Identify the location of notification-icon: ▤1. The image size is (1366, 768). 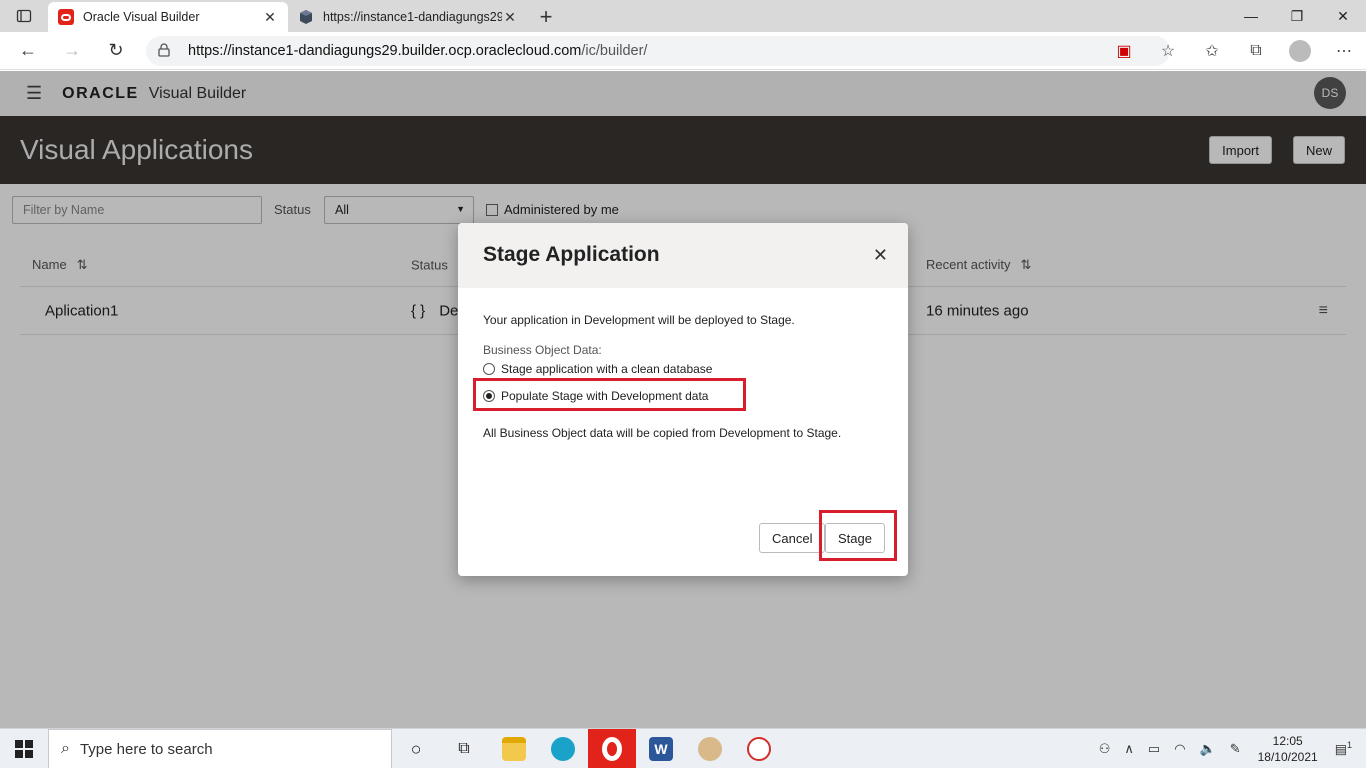
(1343, 748).